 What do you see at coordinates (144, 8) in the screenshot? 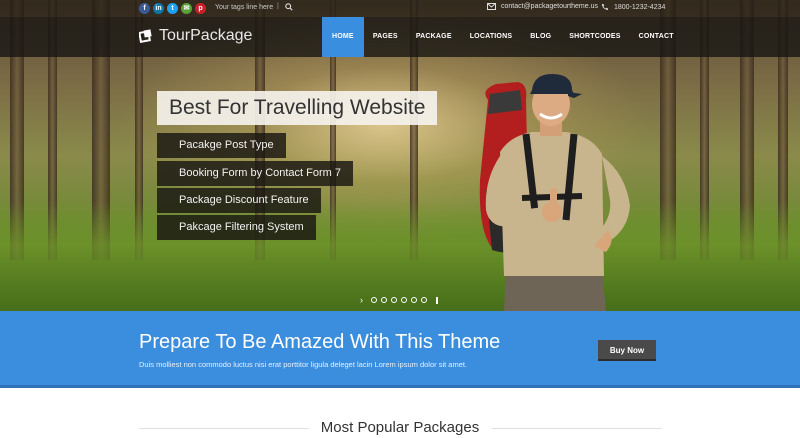
I see `facebook-icon: f` at bounding box center [144, 8].